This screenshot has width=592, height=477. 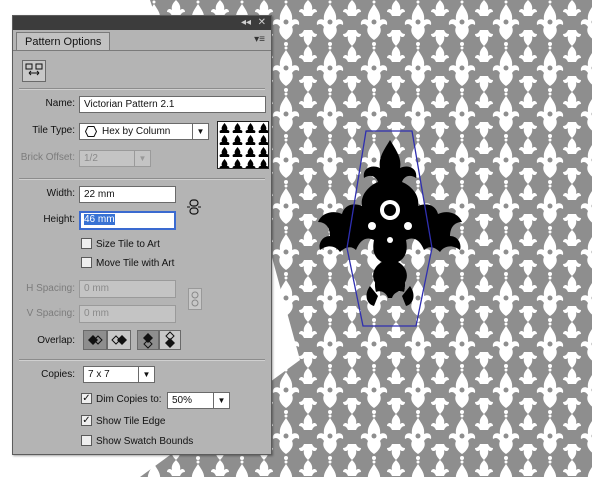 I want to click on pattern-tile-tool-icon, so click(x=34, y=69).